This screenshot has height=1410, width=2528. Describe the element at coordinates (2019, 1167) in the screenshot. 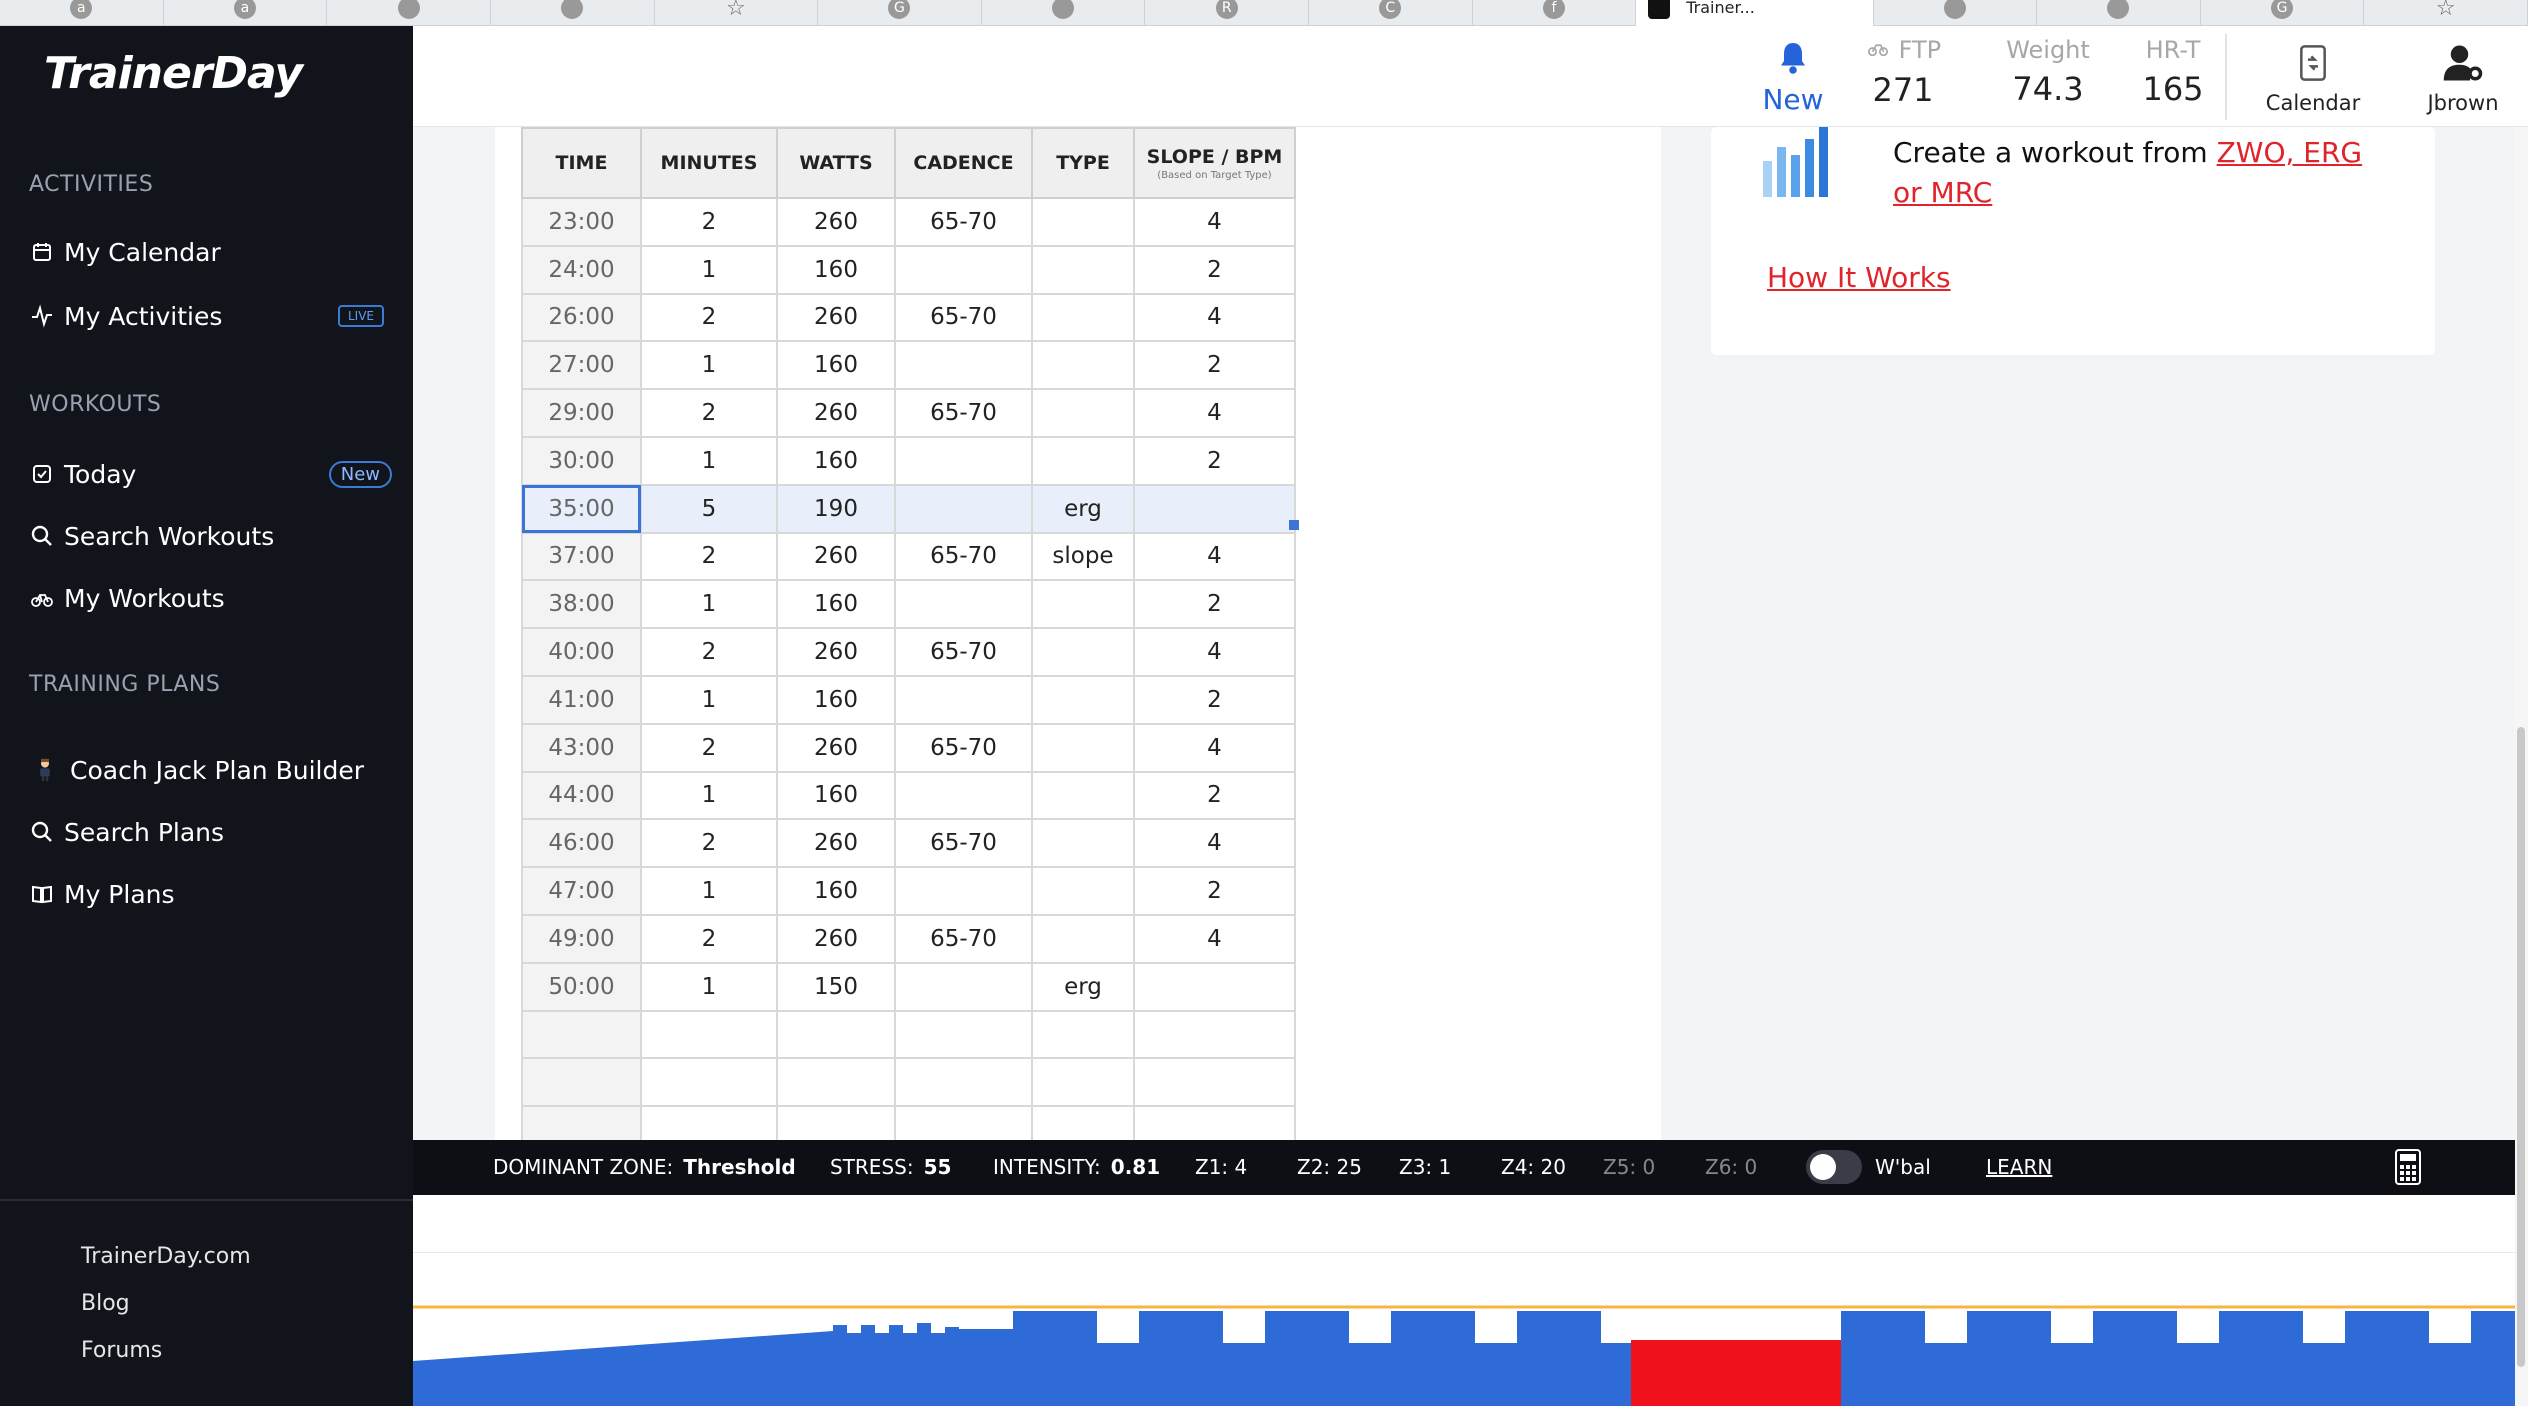

I see `learn-link: LEARN` at that location.